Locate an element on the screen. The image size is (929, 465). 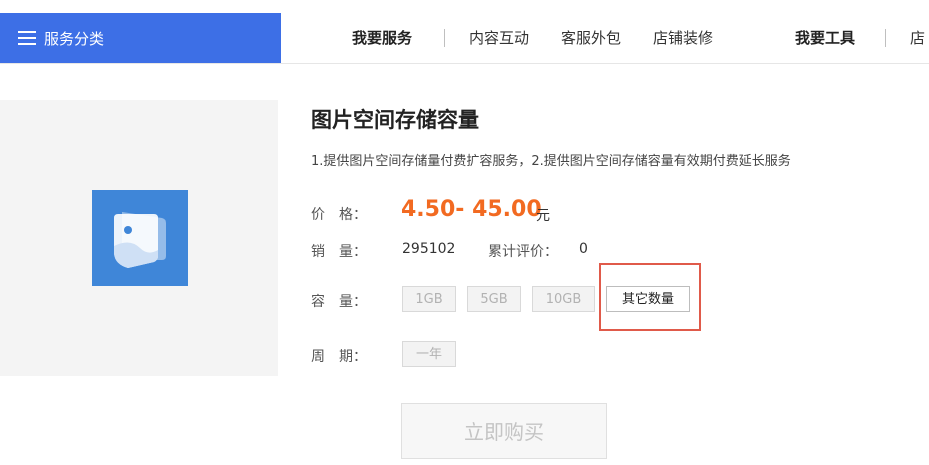
capacity-label: 容 量： is located at coordinates (339, 302).